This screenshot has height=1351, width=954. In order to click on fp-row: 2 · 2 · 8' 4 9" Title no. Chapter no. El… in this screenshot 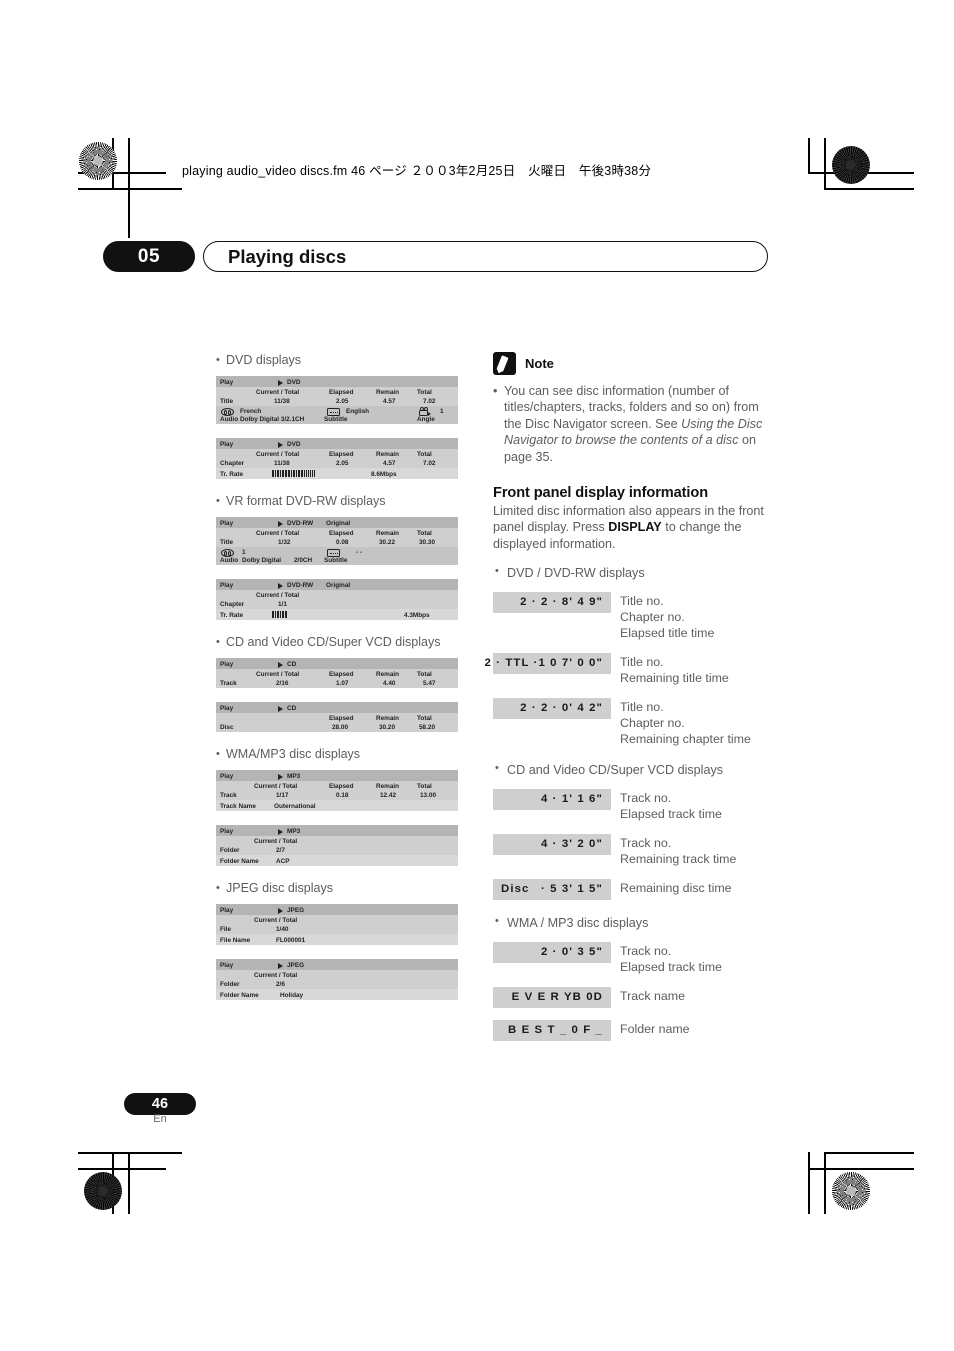, I will do `click(633, 616)`.